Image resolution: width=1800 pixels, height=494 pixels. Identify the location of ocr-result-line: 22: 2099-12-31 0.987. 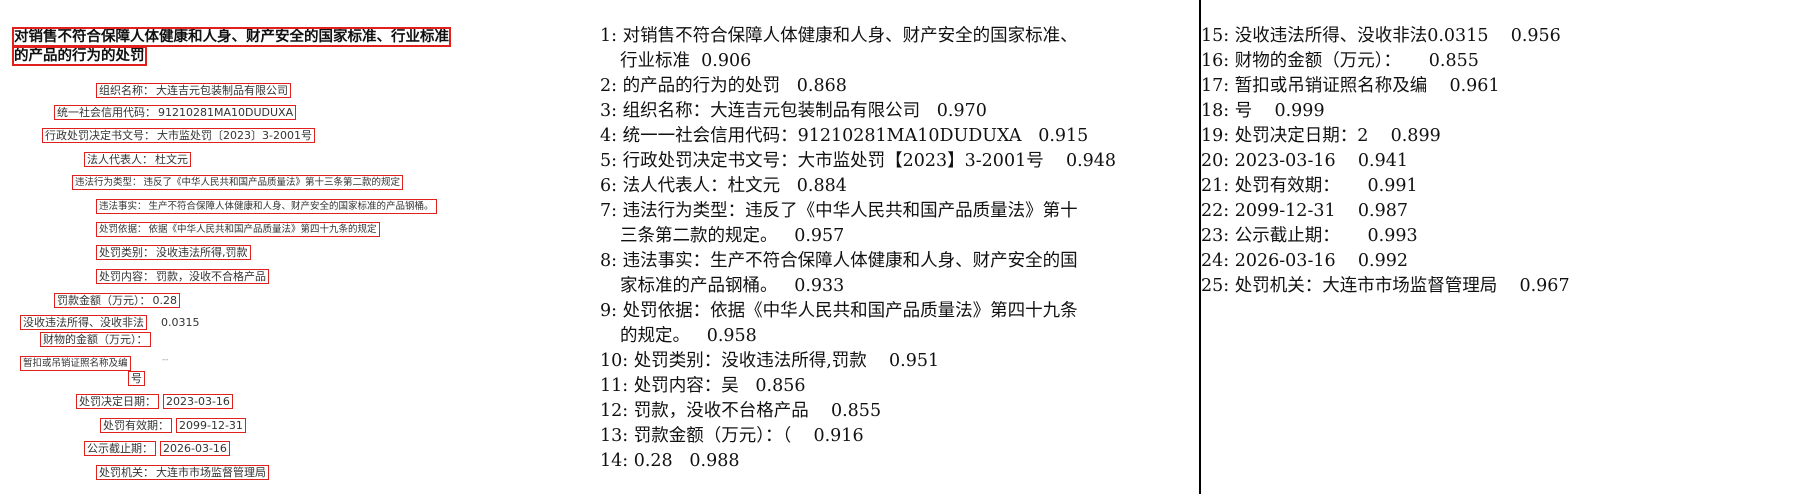
(1304, 211).